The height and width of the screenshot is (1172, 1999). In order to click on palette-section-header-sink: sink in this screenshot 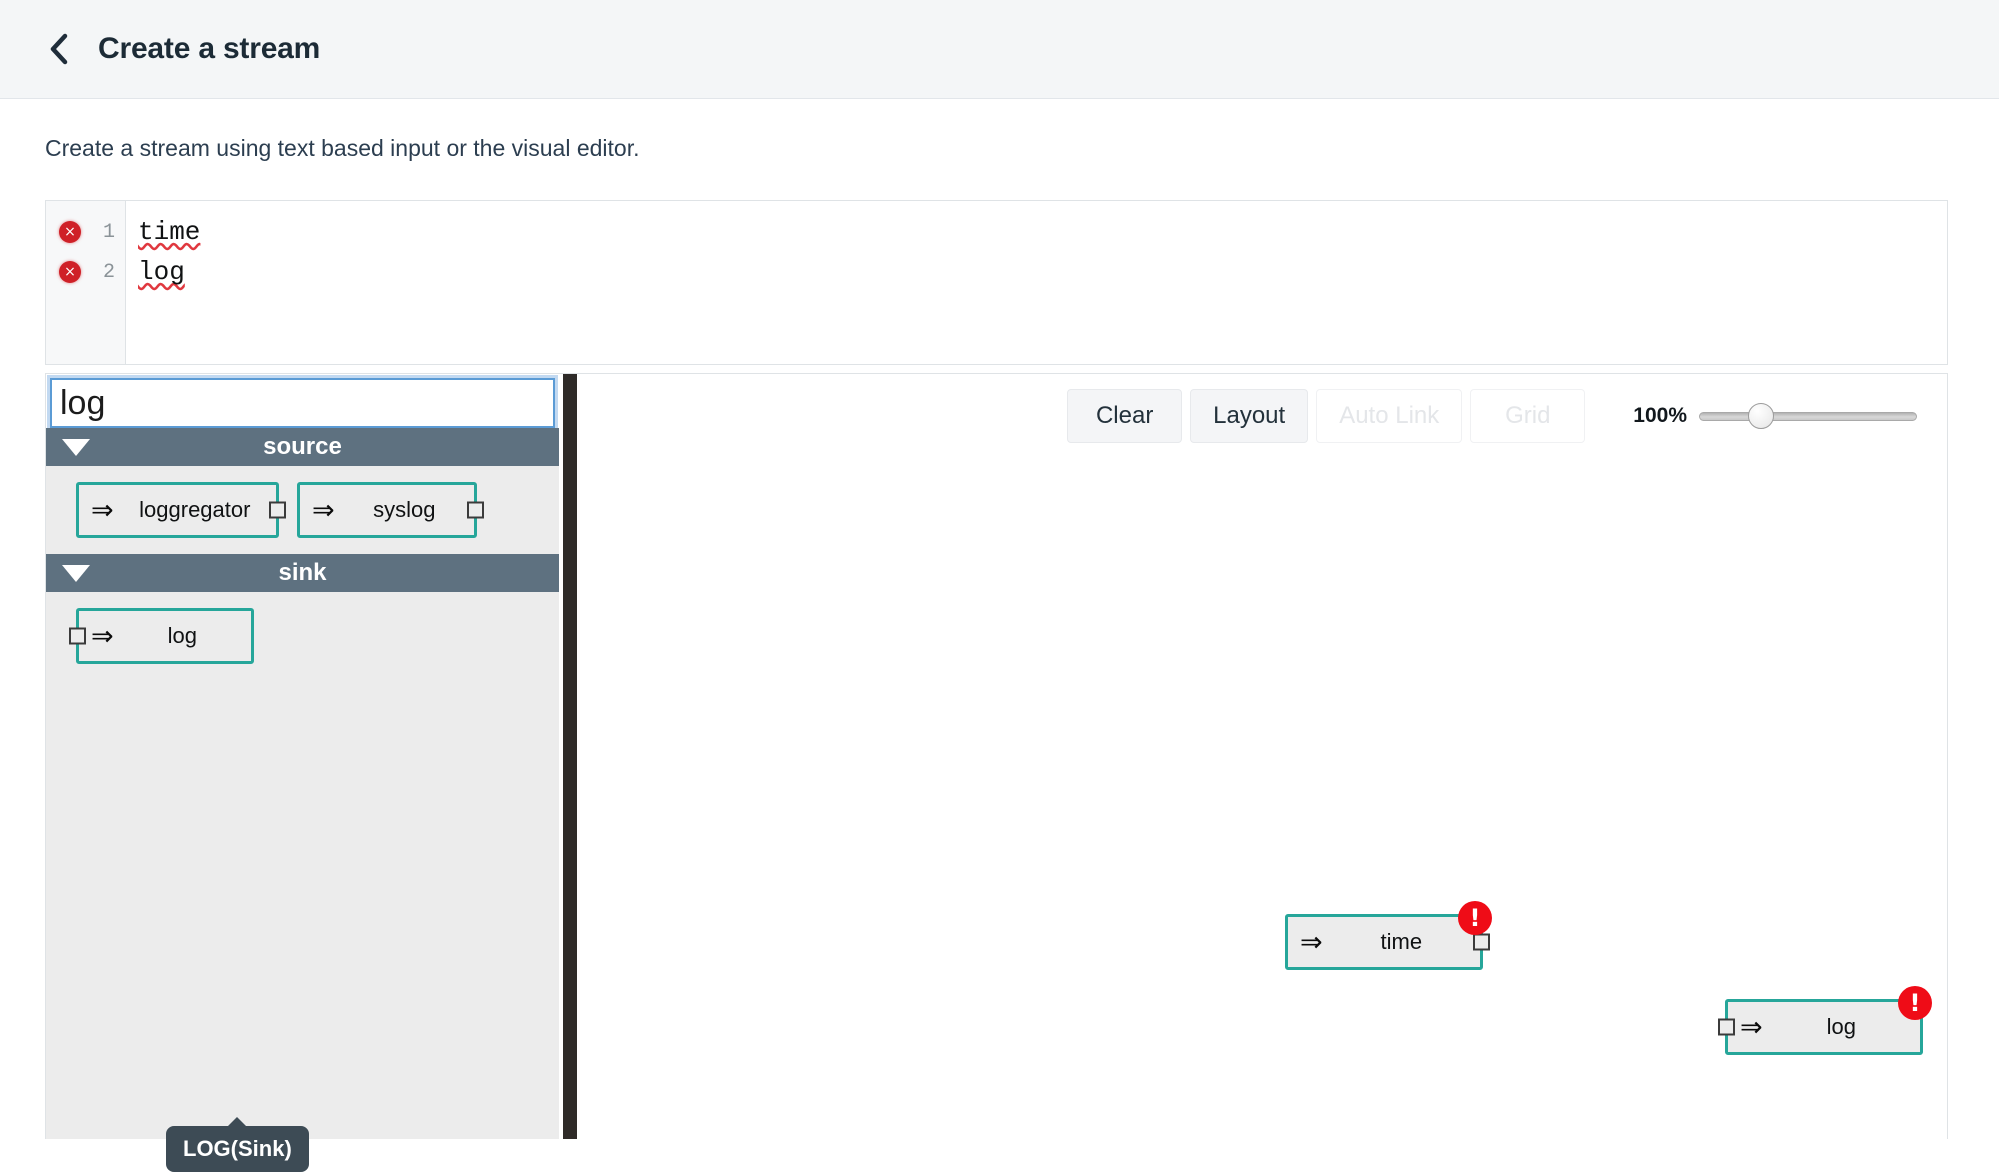, I will do `click(302, 573)`.